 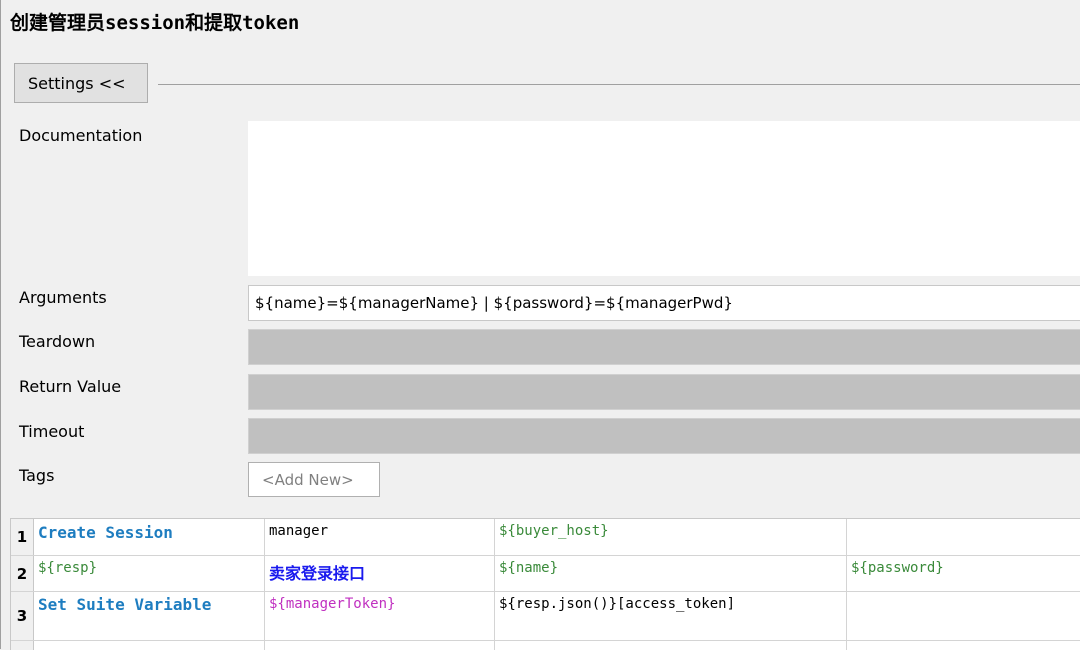 What do you see at coordinates (671, 537) in the screenshot?
I see `grid-cell: ${buyer_host}` at bounding box center [671, 537].